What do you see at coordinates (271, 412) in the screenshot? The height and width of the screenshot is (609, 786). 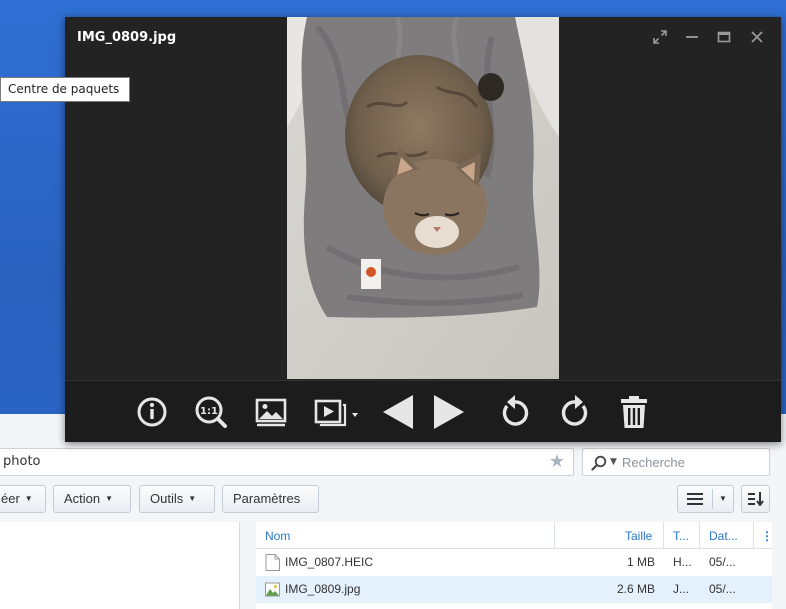 I see `image-icon` at bounding box center [271, 412].